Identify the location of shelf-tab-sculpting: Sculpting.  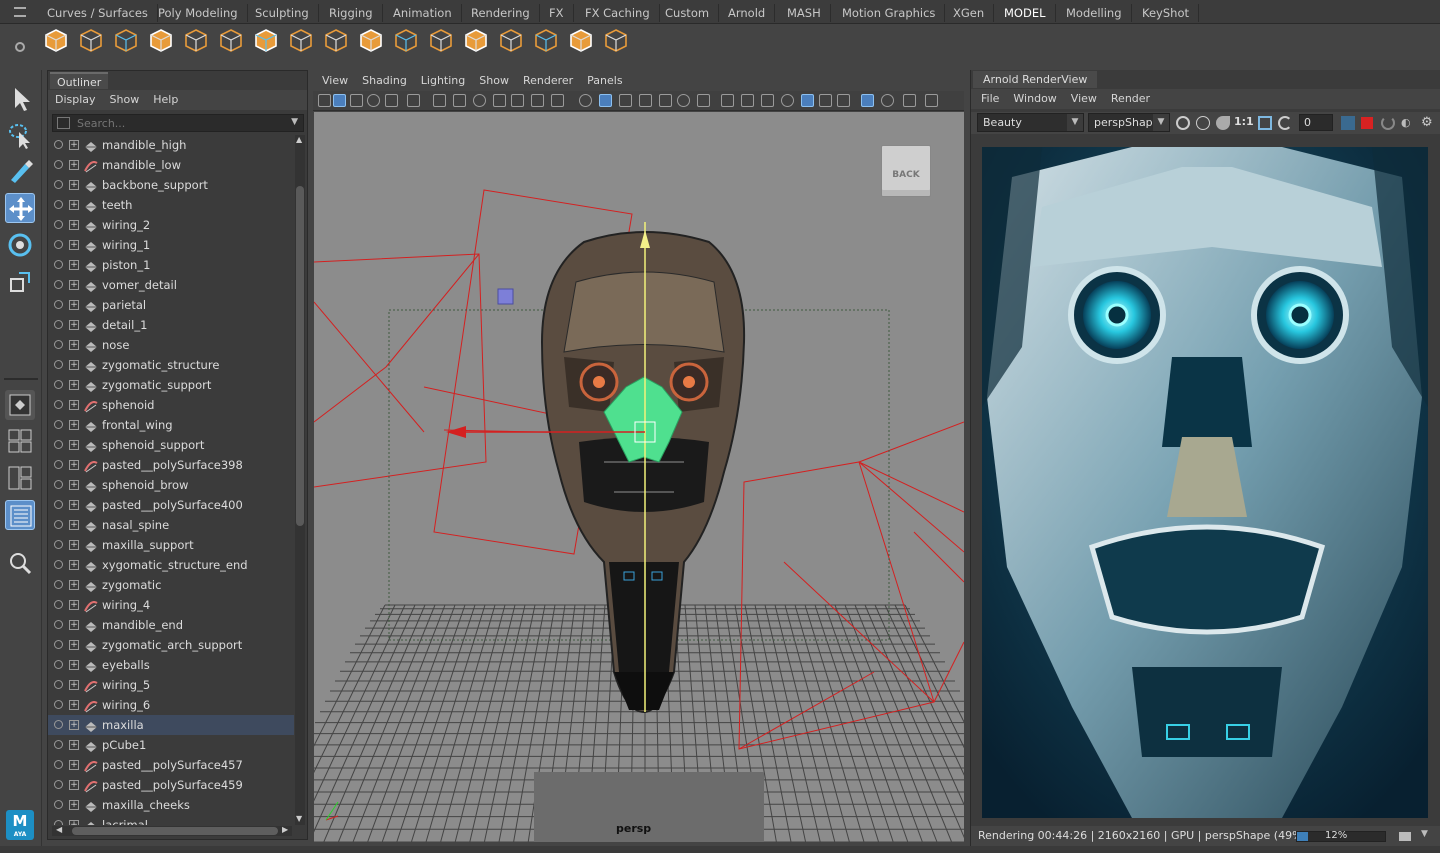
(282, 13).